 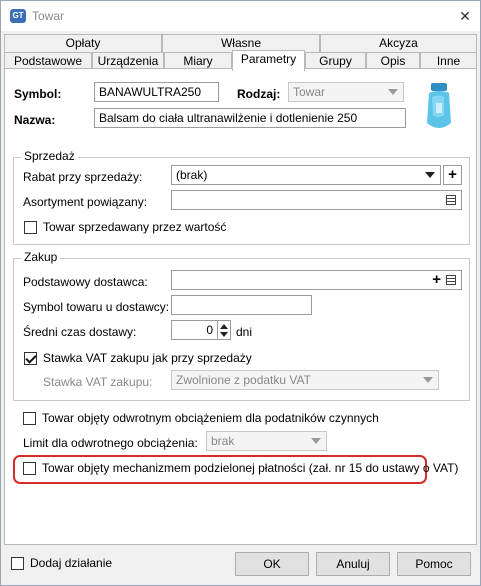 I want to click on czas-dostawy-stepper, so click(x=224, y=330).